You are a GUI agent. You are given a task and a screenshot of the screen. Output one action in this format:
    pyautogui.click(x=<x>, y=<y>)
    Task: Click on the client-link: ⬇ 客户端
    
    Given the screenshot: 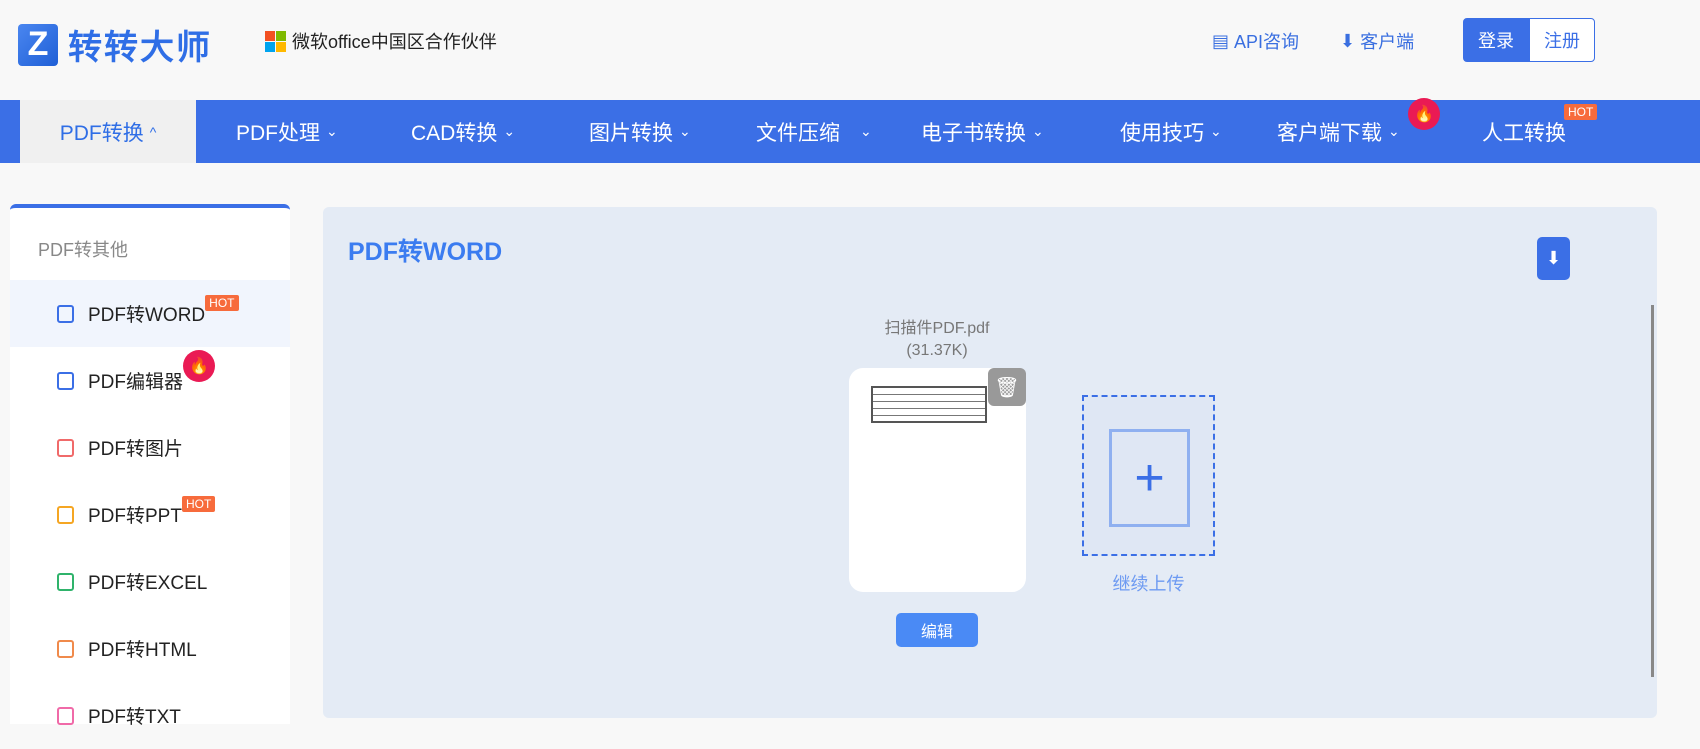 What is the action you would take?
    pyautogui.click(x=1377, y=41)
    